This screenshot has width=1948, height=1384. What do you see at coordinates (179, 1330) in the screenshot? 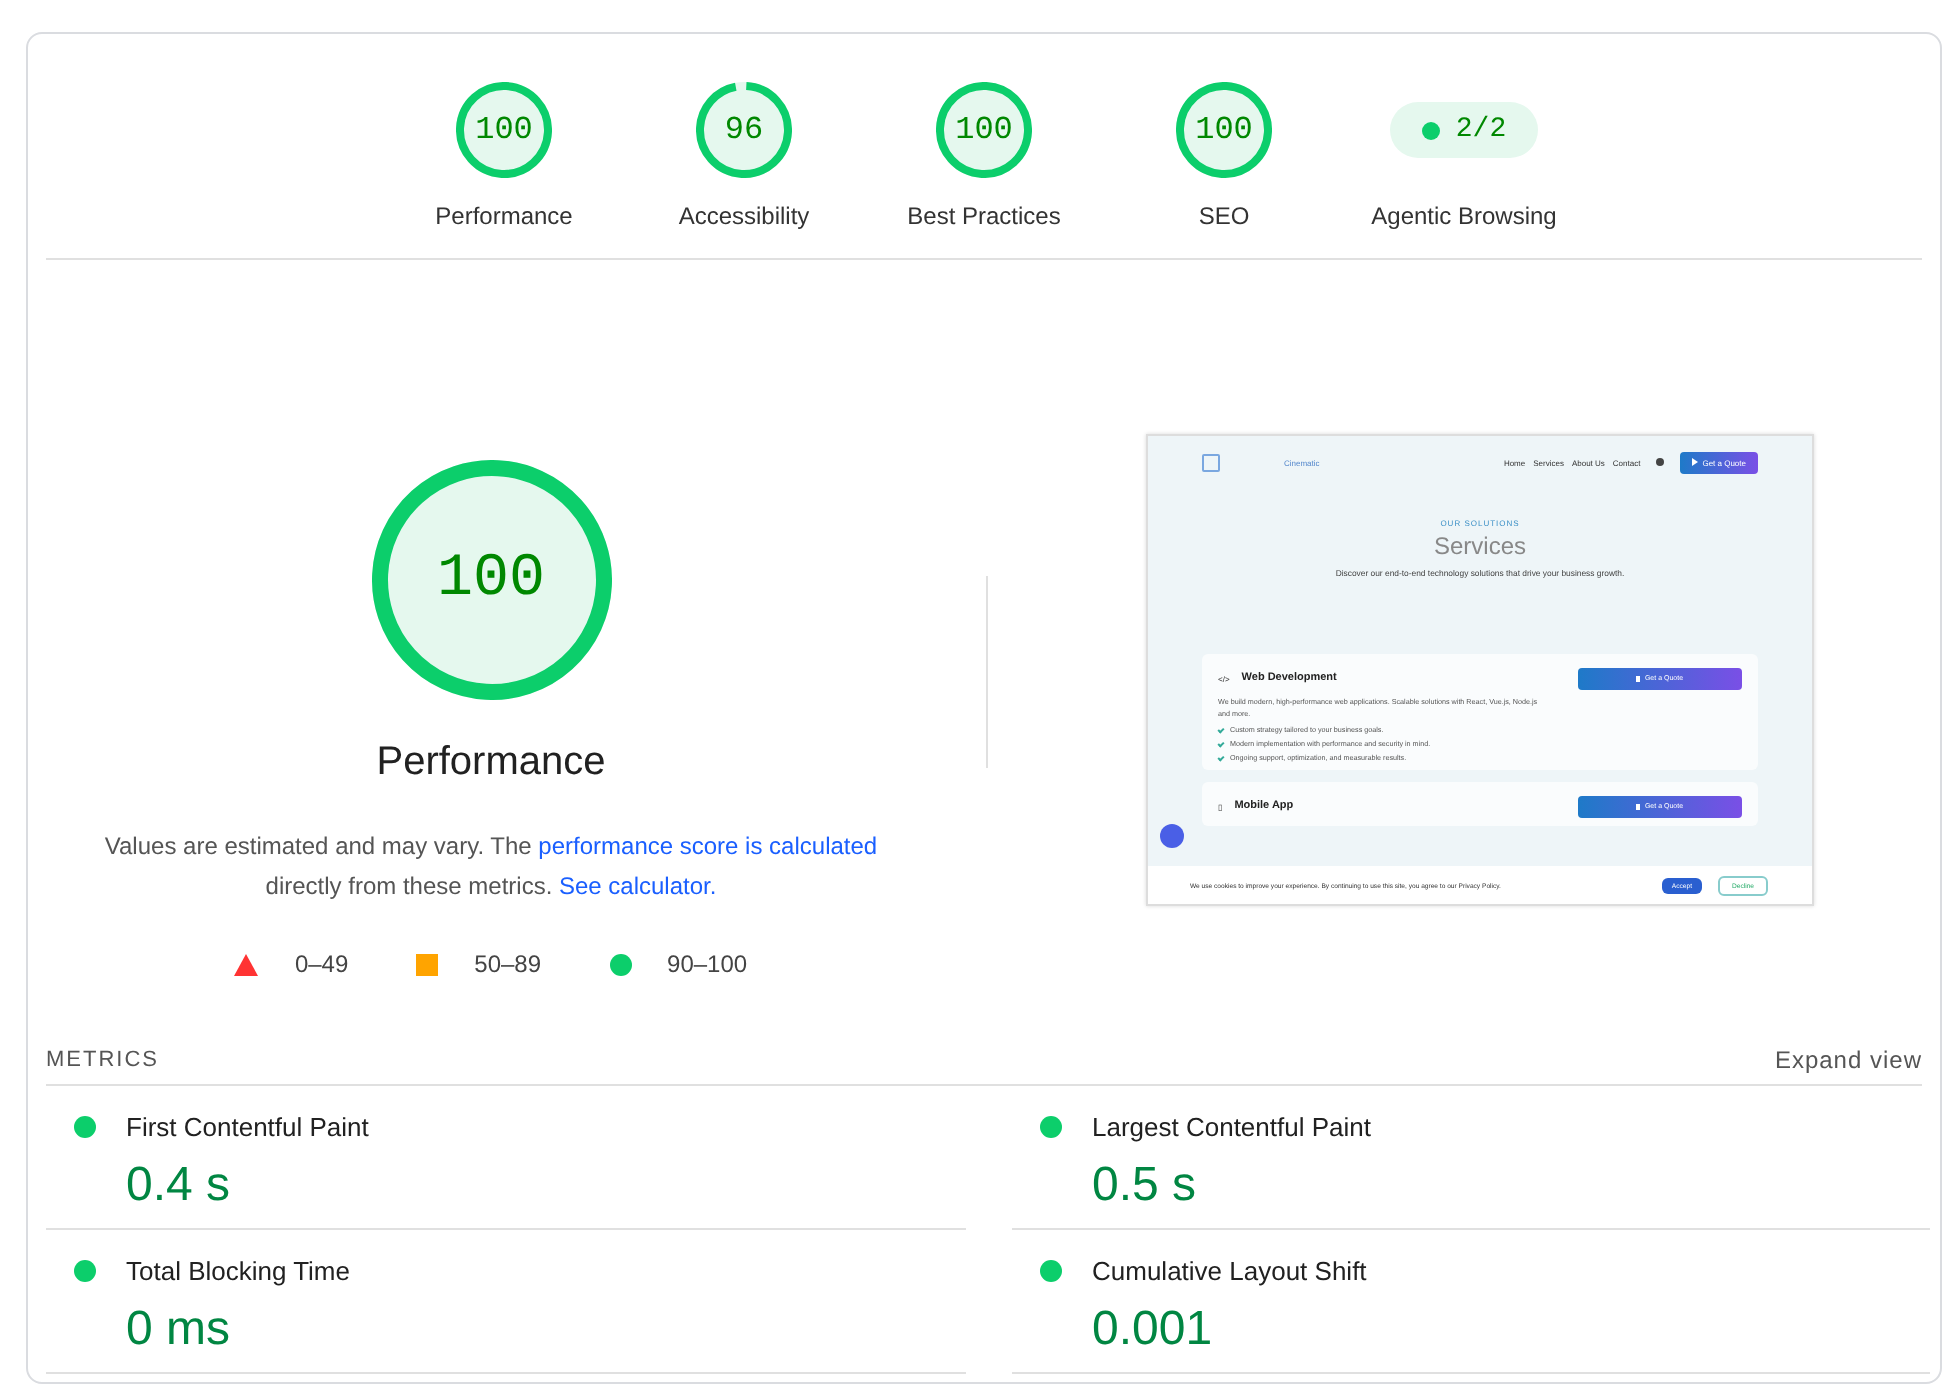
I see `metric-value: 0 ms` at bounding box center [179, 1330].